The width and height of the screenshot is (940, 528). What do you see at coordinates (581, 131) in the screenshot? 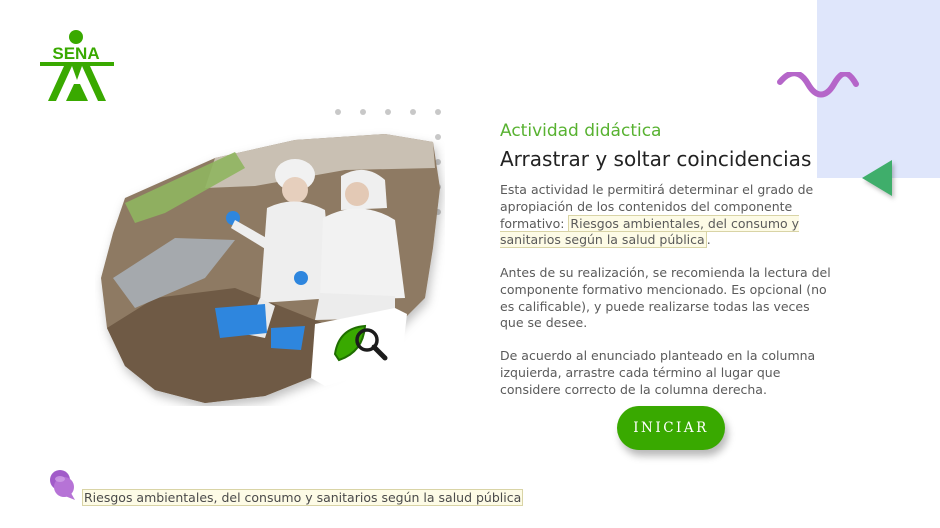
I see `activity-eyebrow: Actividad didáctica` at bounding box center [581, 131].